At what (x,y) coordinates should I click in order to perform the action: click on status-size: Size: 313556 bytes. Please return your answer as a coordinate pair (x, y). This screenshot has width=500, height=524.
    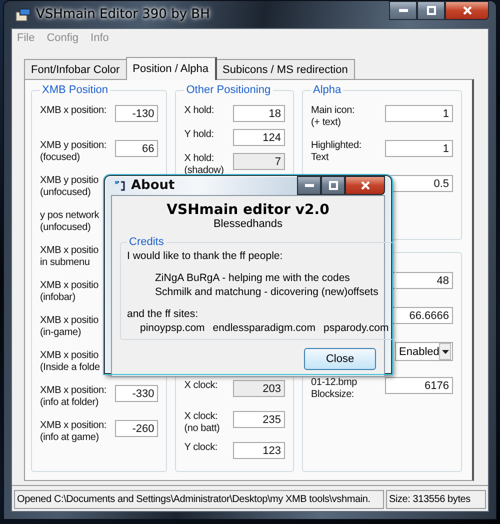
    Looking at the image, I should click on (436, 499).